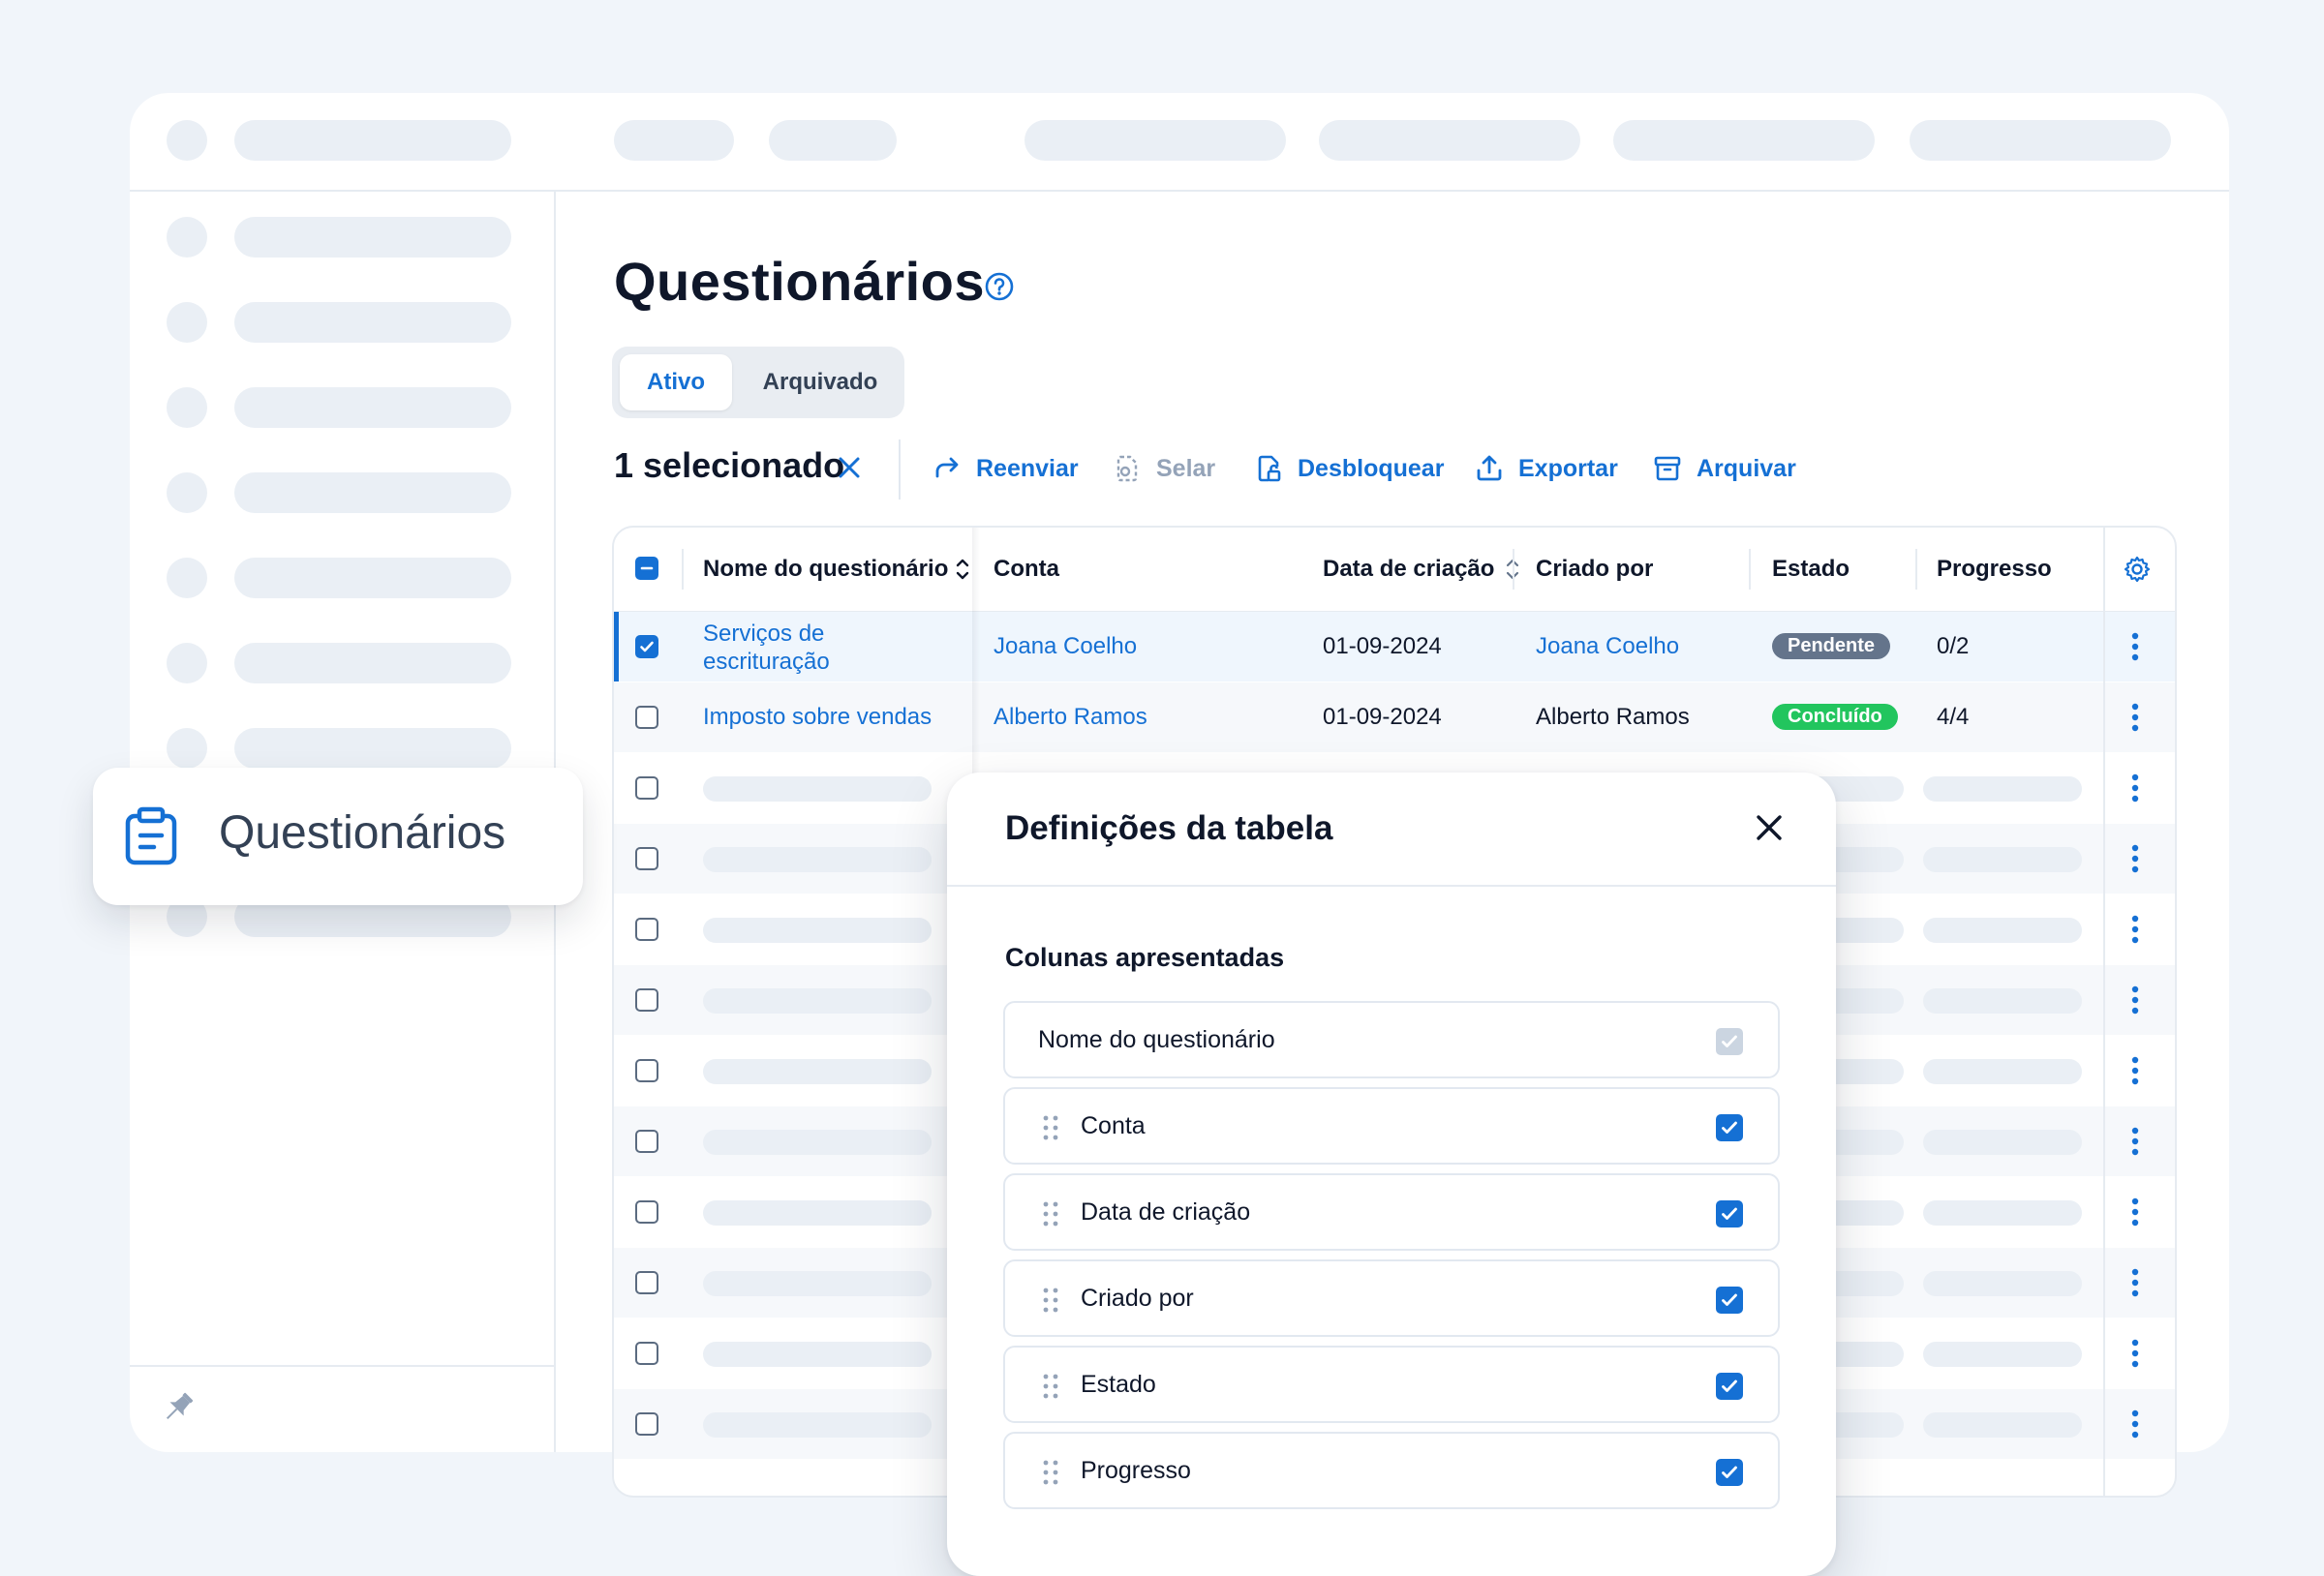 The width and height of the screenshot is (2324, 1576). Describe the element at coordinates (1409, 569) in the screenshot. I see `column-header-created: Data de criação` at that location.